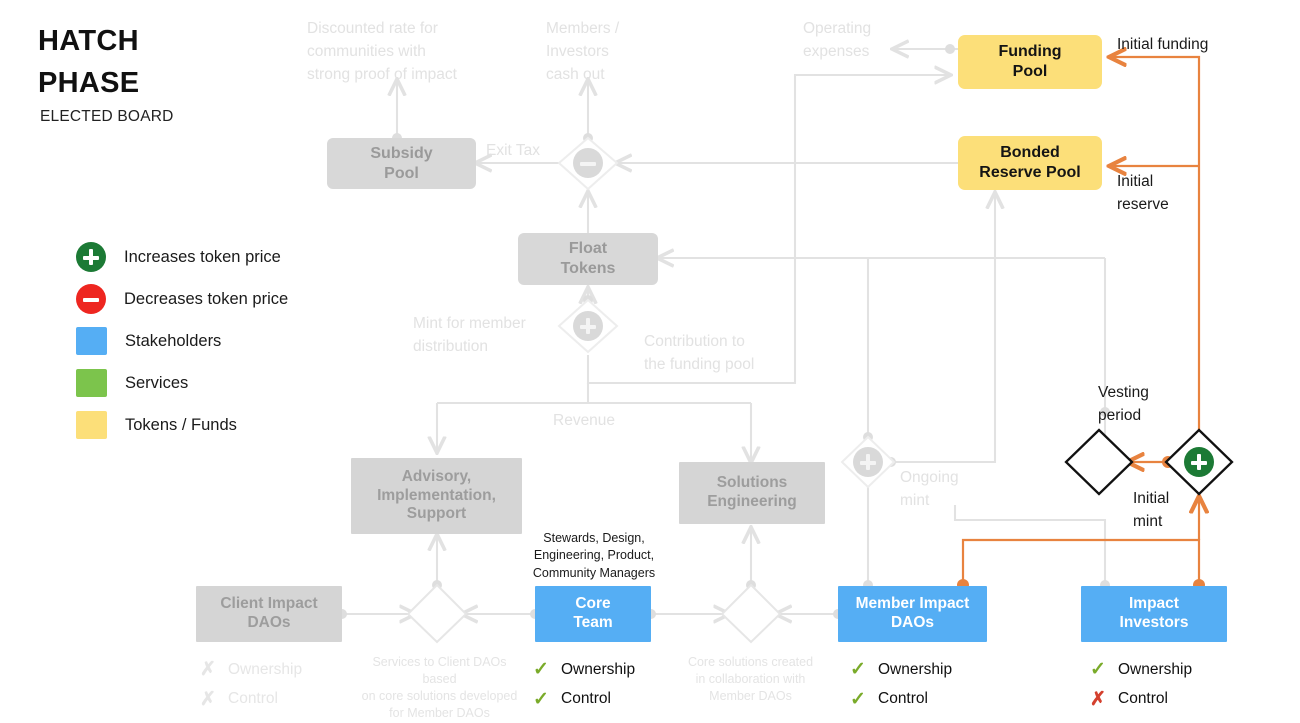 Image resolution: width=1300 pixels, height=723 pixels. Describe the element at coordinates (1030, 163) in the screenshot. I see `node-bonded-reserve-pool: Bonded Reserve Pool` at that location.